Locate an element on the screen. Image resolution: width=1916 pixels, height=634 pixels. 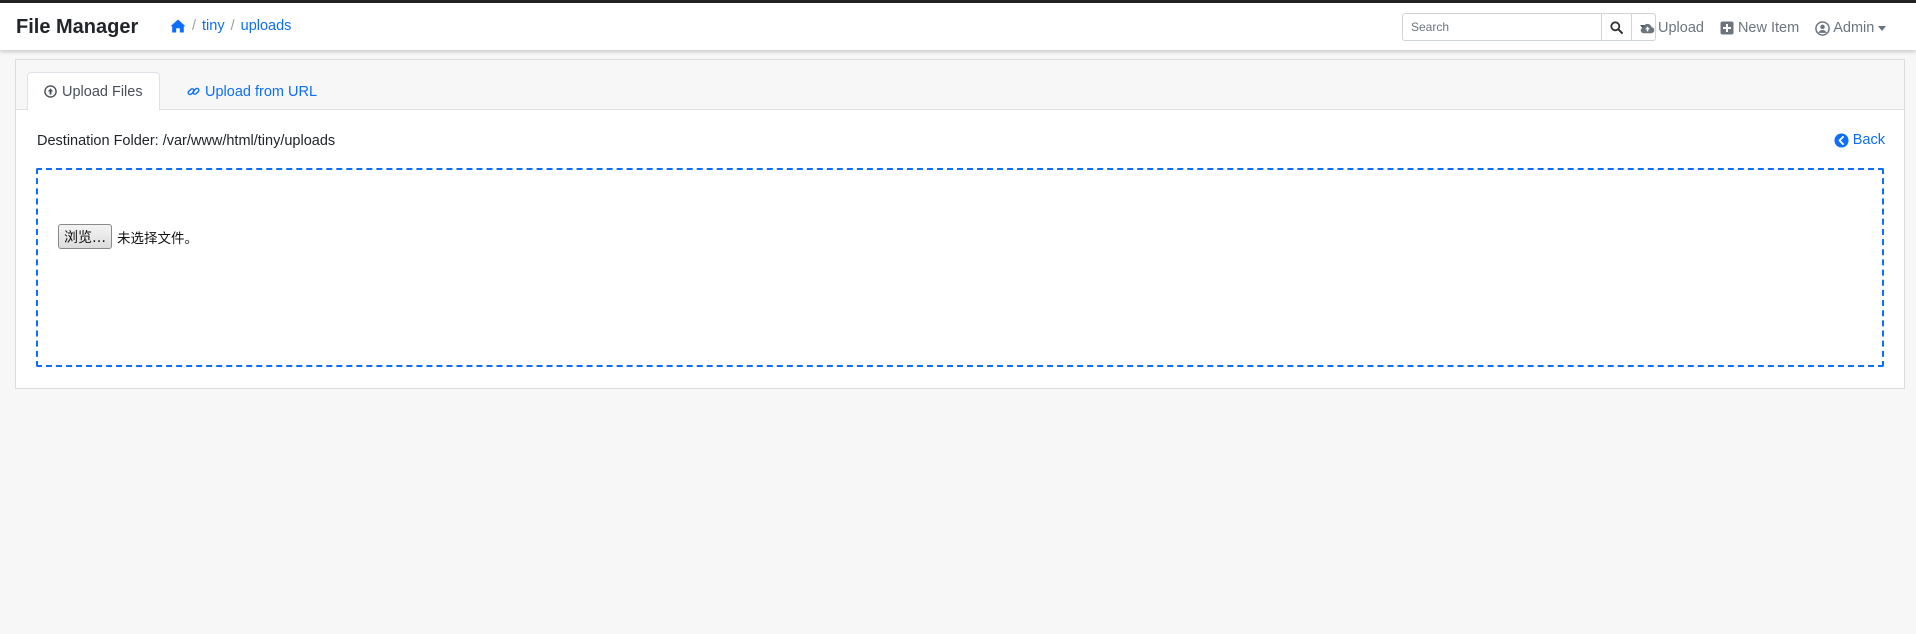
admin-label: Admin is located at coordinates (1854, 28).